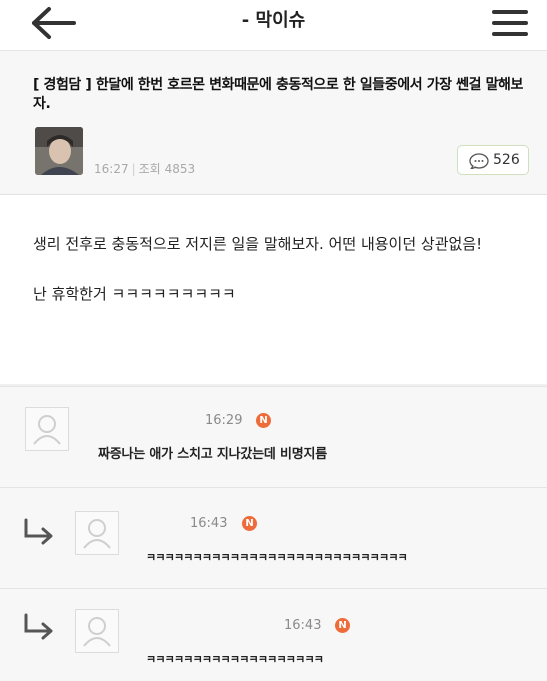 The height and width of the screenshot is (681, 547). Describe the element at coordinates (224, 420) in the screenshot. I see `comment-time: 16:29` at that location.